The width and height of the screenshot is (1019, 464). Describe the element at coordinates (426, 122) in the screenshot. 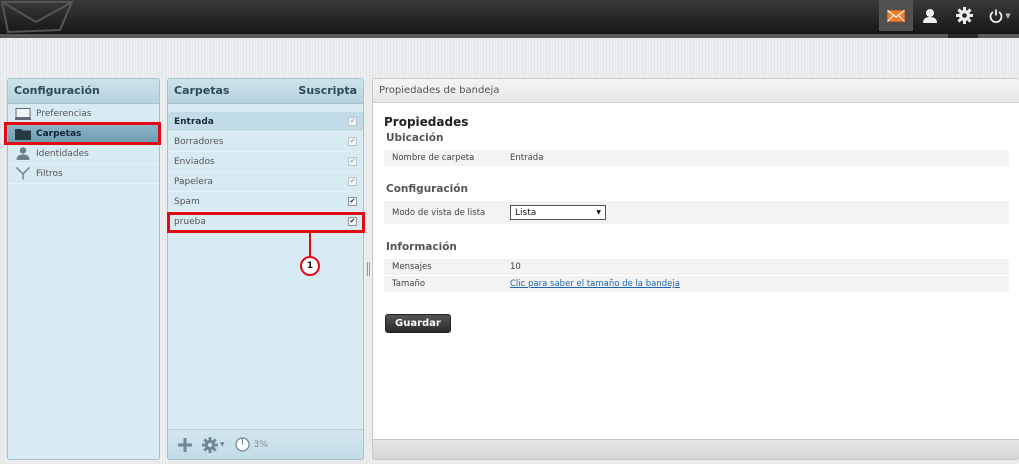

I see `properties-title: Propiedades` at that location.